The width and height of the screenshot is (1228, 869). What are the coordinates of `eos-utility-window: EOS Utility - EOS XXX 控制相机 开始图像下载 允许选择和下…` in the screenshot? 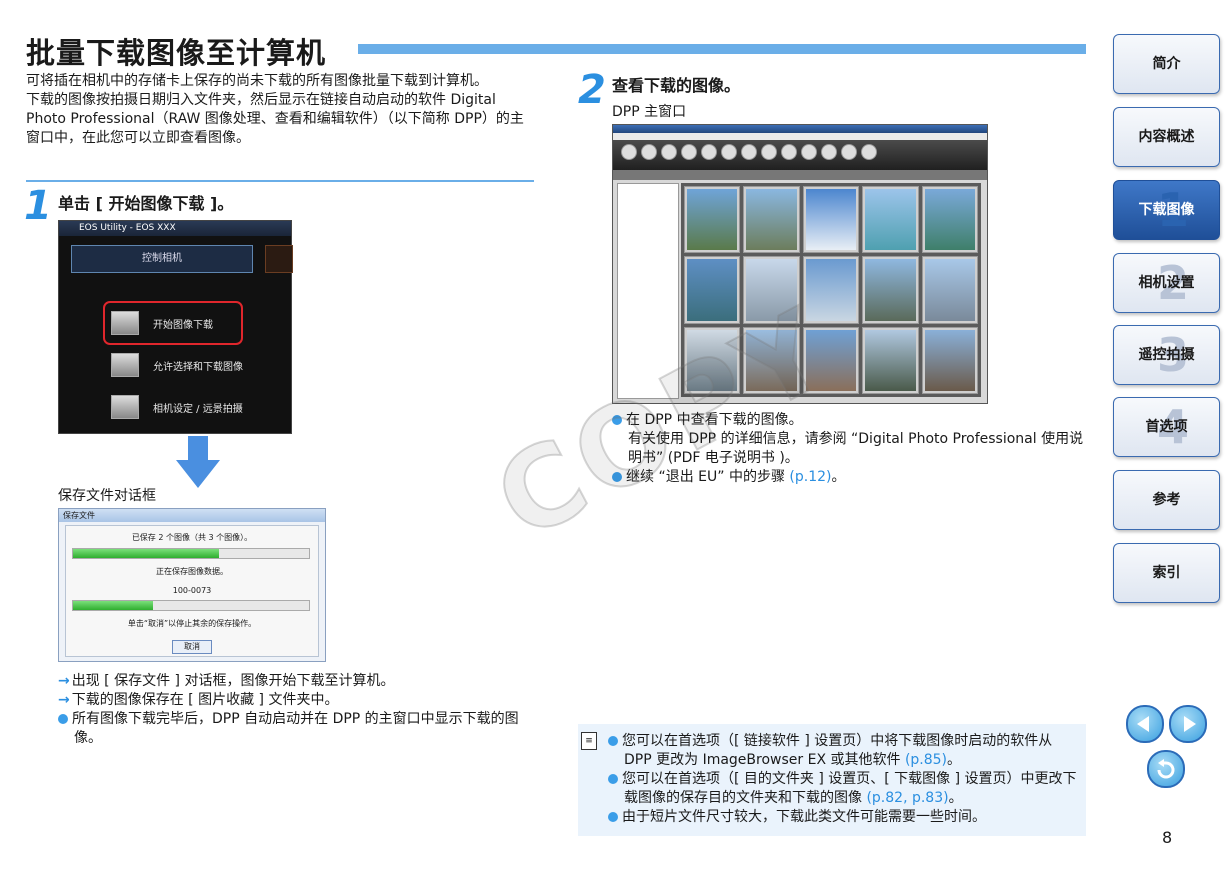 It's located at (175, 327).